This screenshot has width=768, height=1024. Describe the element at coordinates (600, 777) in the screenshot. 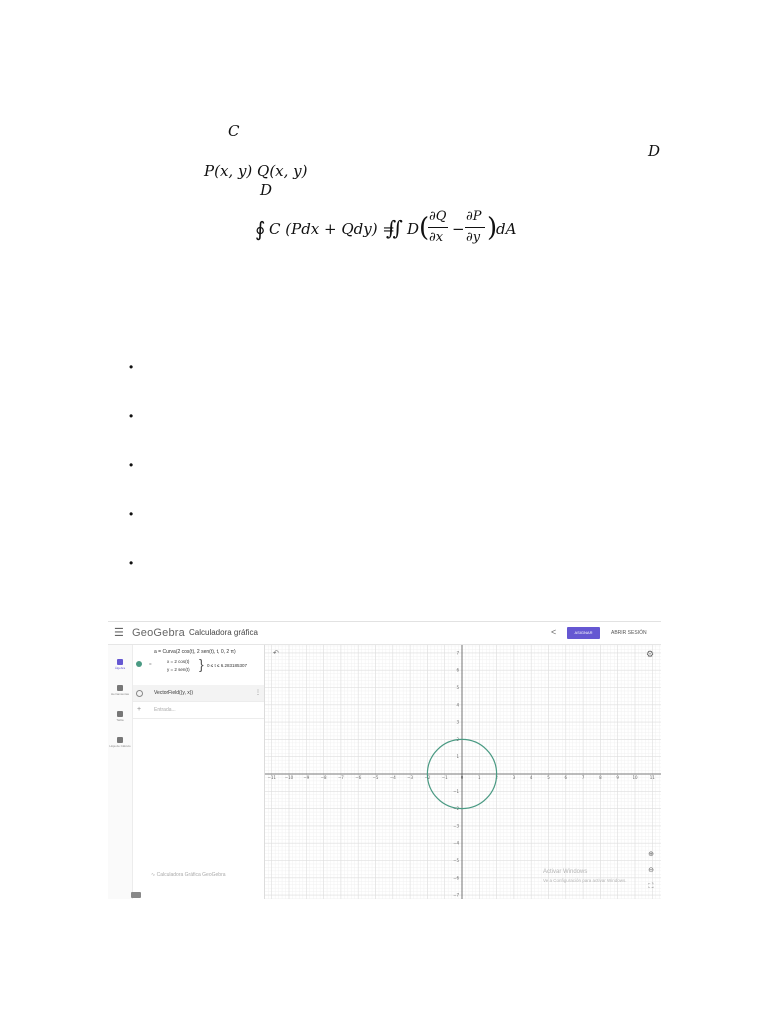

I see `x-tick-label: 8` at that location.